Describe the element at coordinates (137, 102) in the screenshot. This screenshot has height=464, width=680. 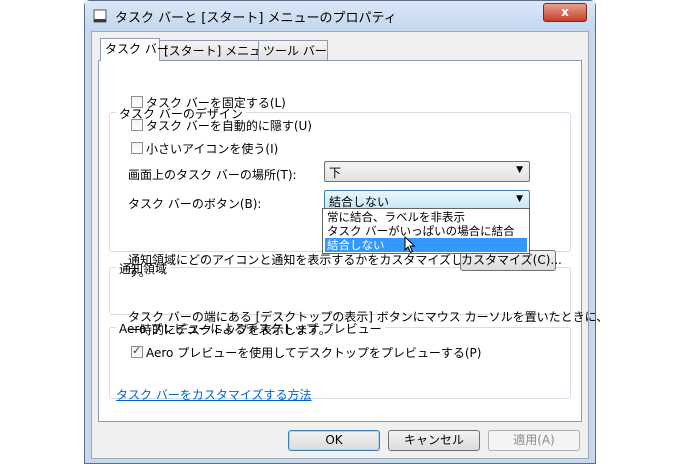
I see `lock-taskbar-checkbox` at that location.